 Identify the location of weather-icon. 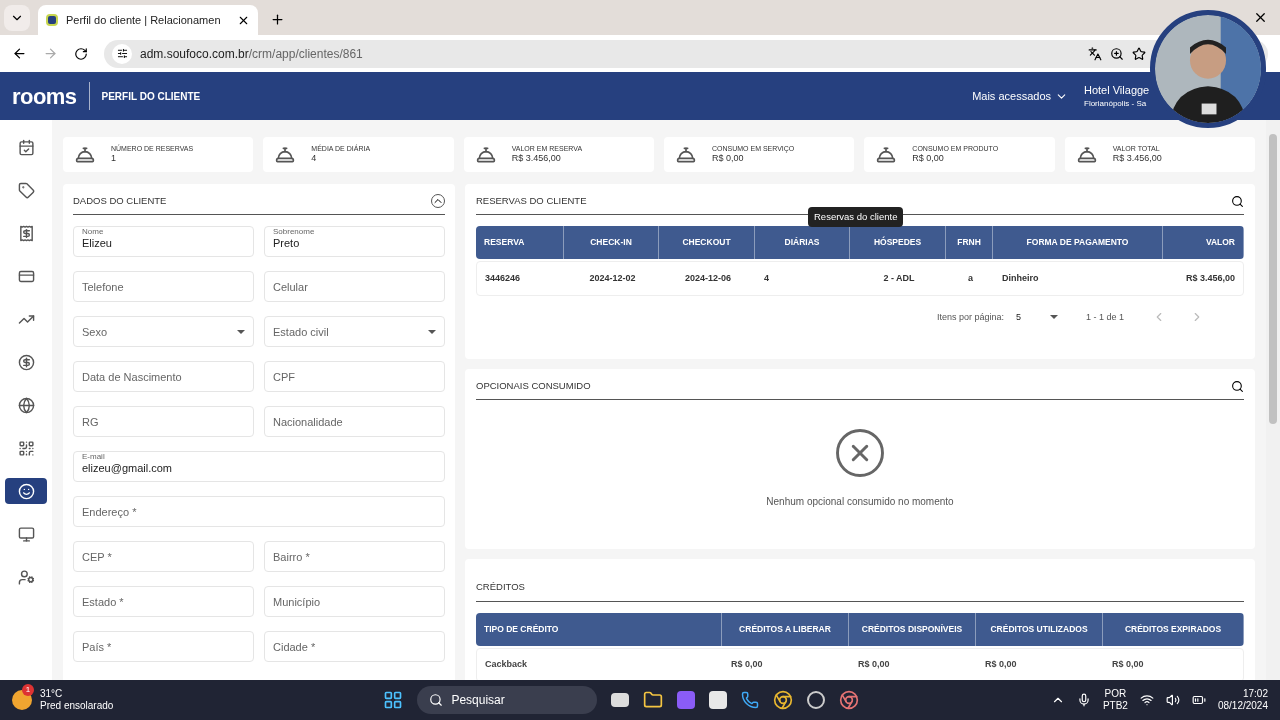
(22, 700).